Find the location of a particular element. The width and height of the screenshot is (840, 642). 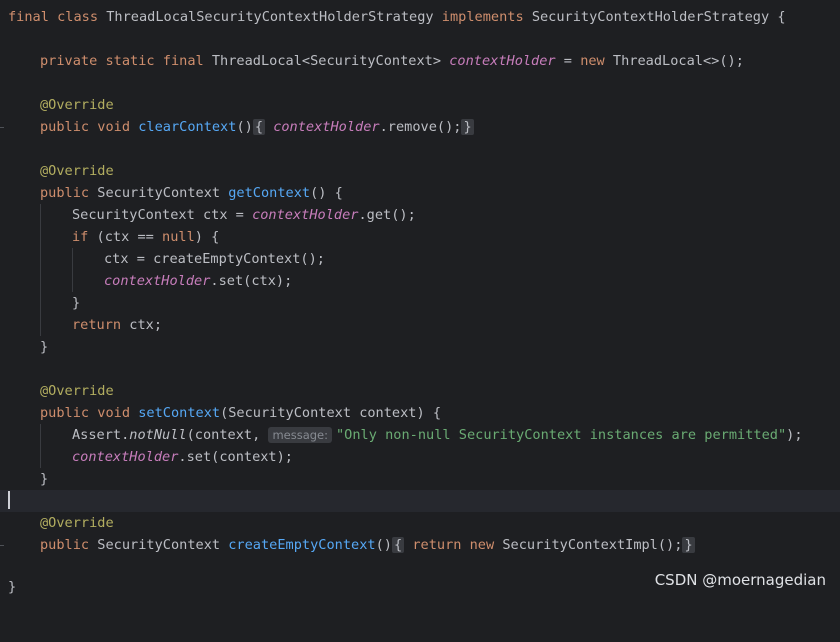

code-line-close-set: } is located at coordinates (420, 479).